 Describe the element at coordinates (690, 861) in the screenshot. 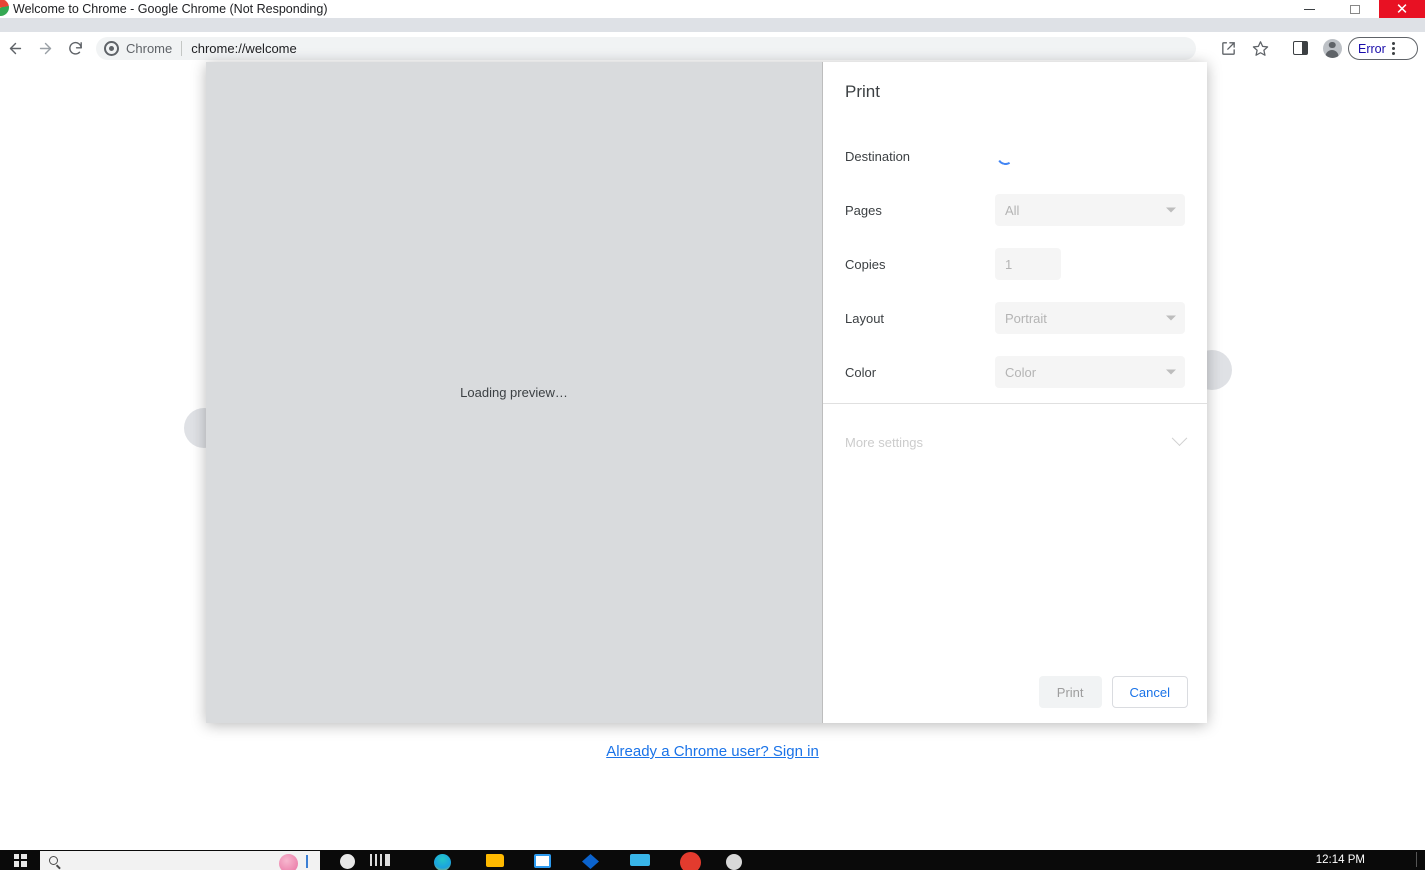

I see `taskbar-app-recorder` at that location.